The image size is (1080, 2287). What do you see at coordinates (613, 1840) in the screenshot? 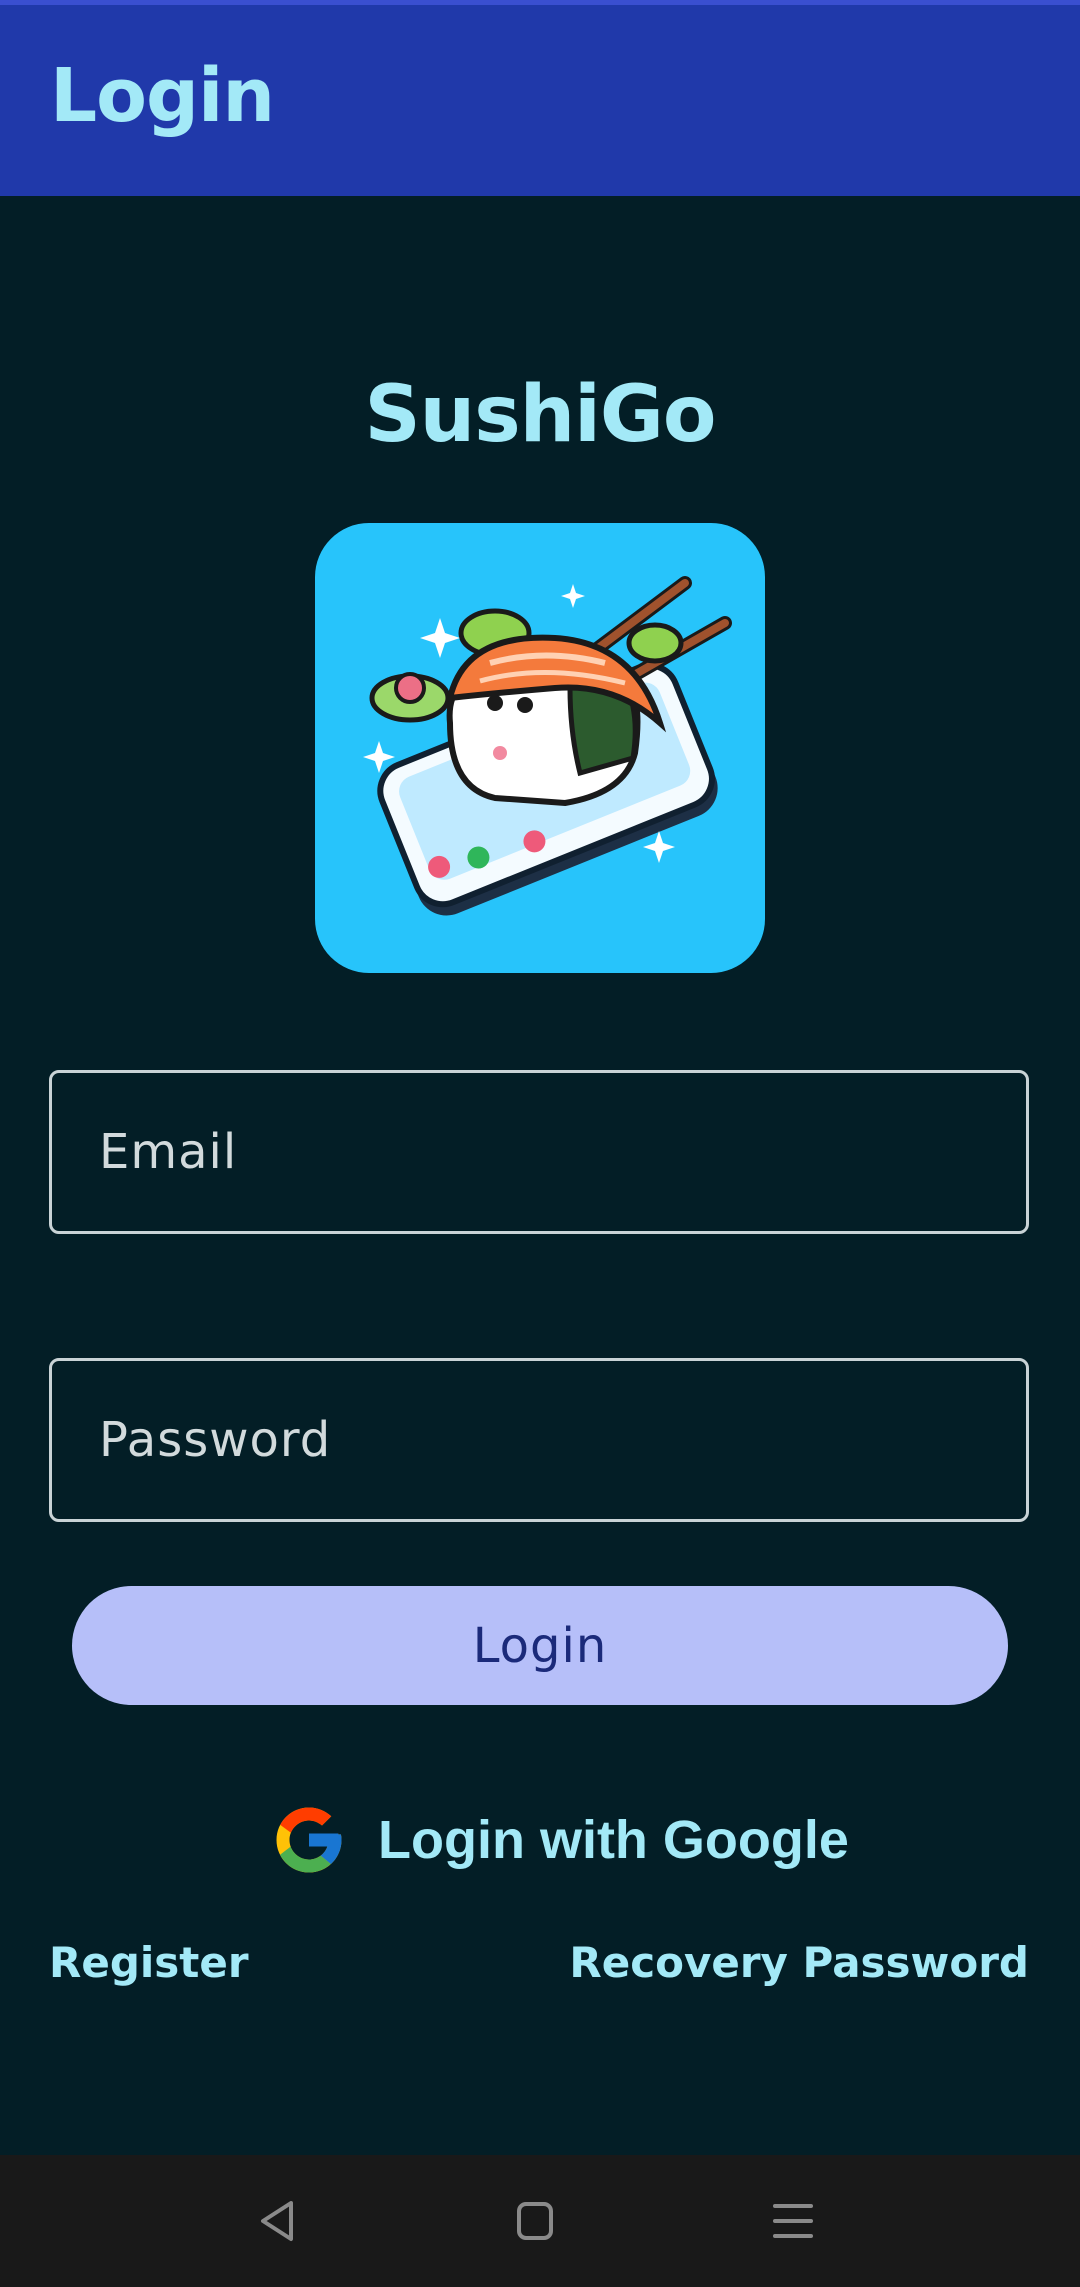
I see `google-login-label: Login with Google` at bounding box center [613, 1840].